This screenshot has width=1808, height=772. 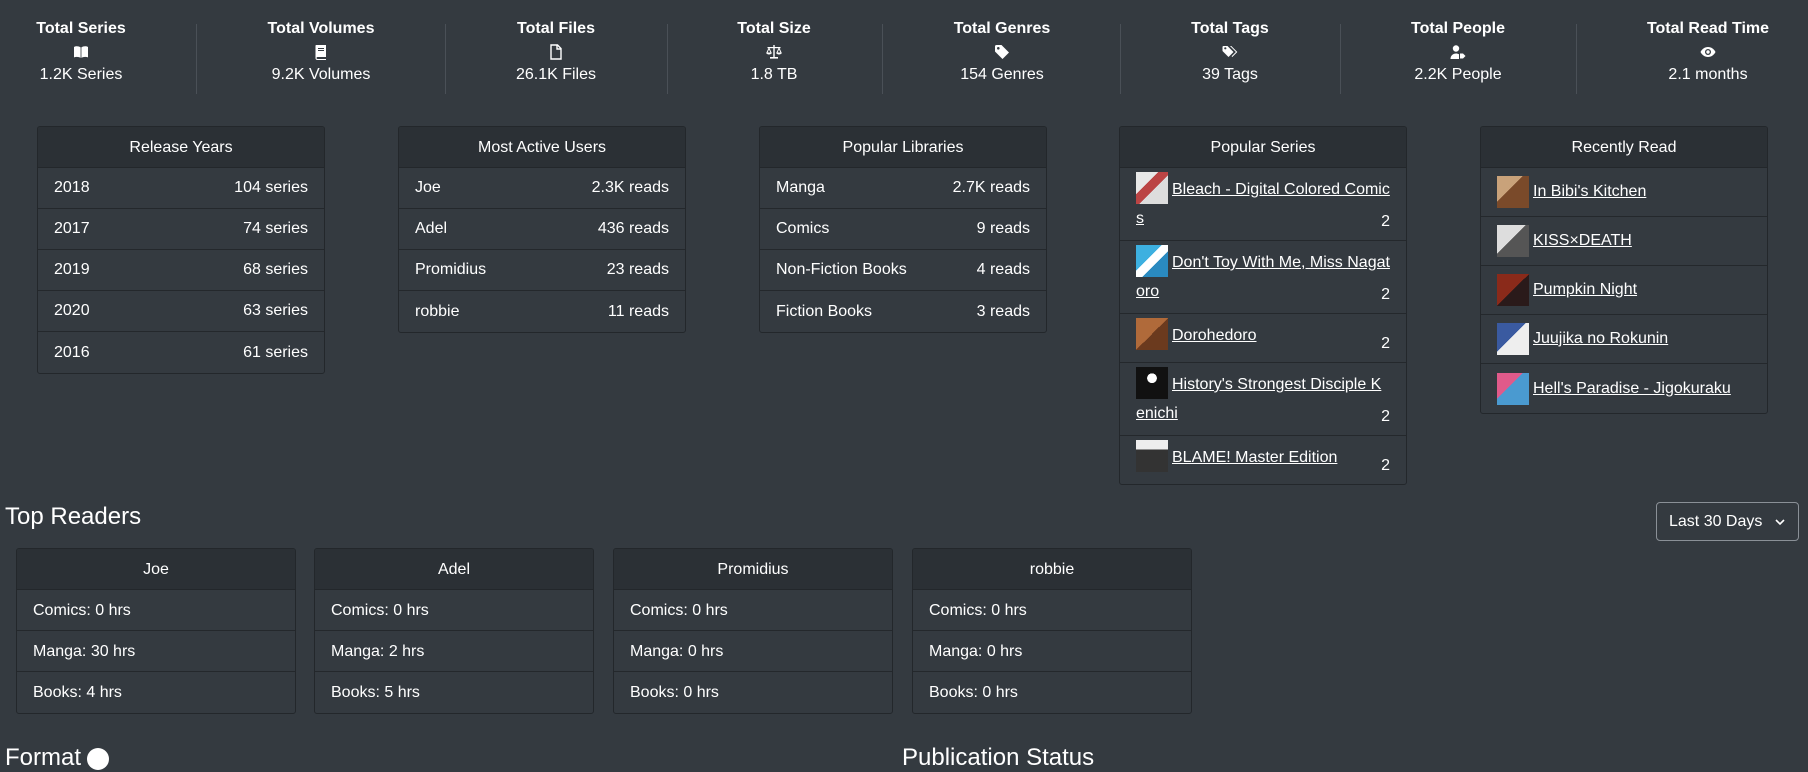 What do you see at coordinates (991, 187) in the screenshot?
I see `library-reads: 2.7K reads` at bounding box center [991, 187].